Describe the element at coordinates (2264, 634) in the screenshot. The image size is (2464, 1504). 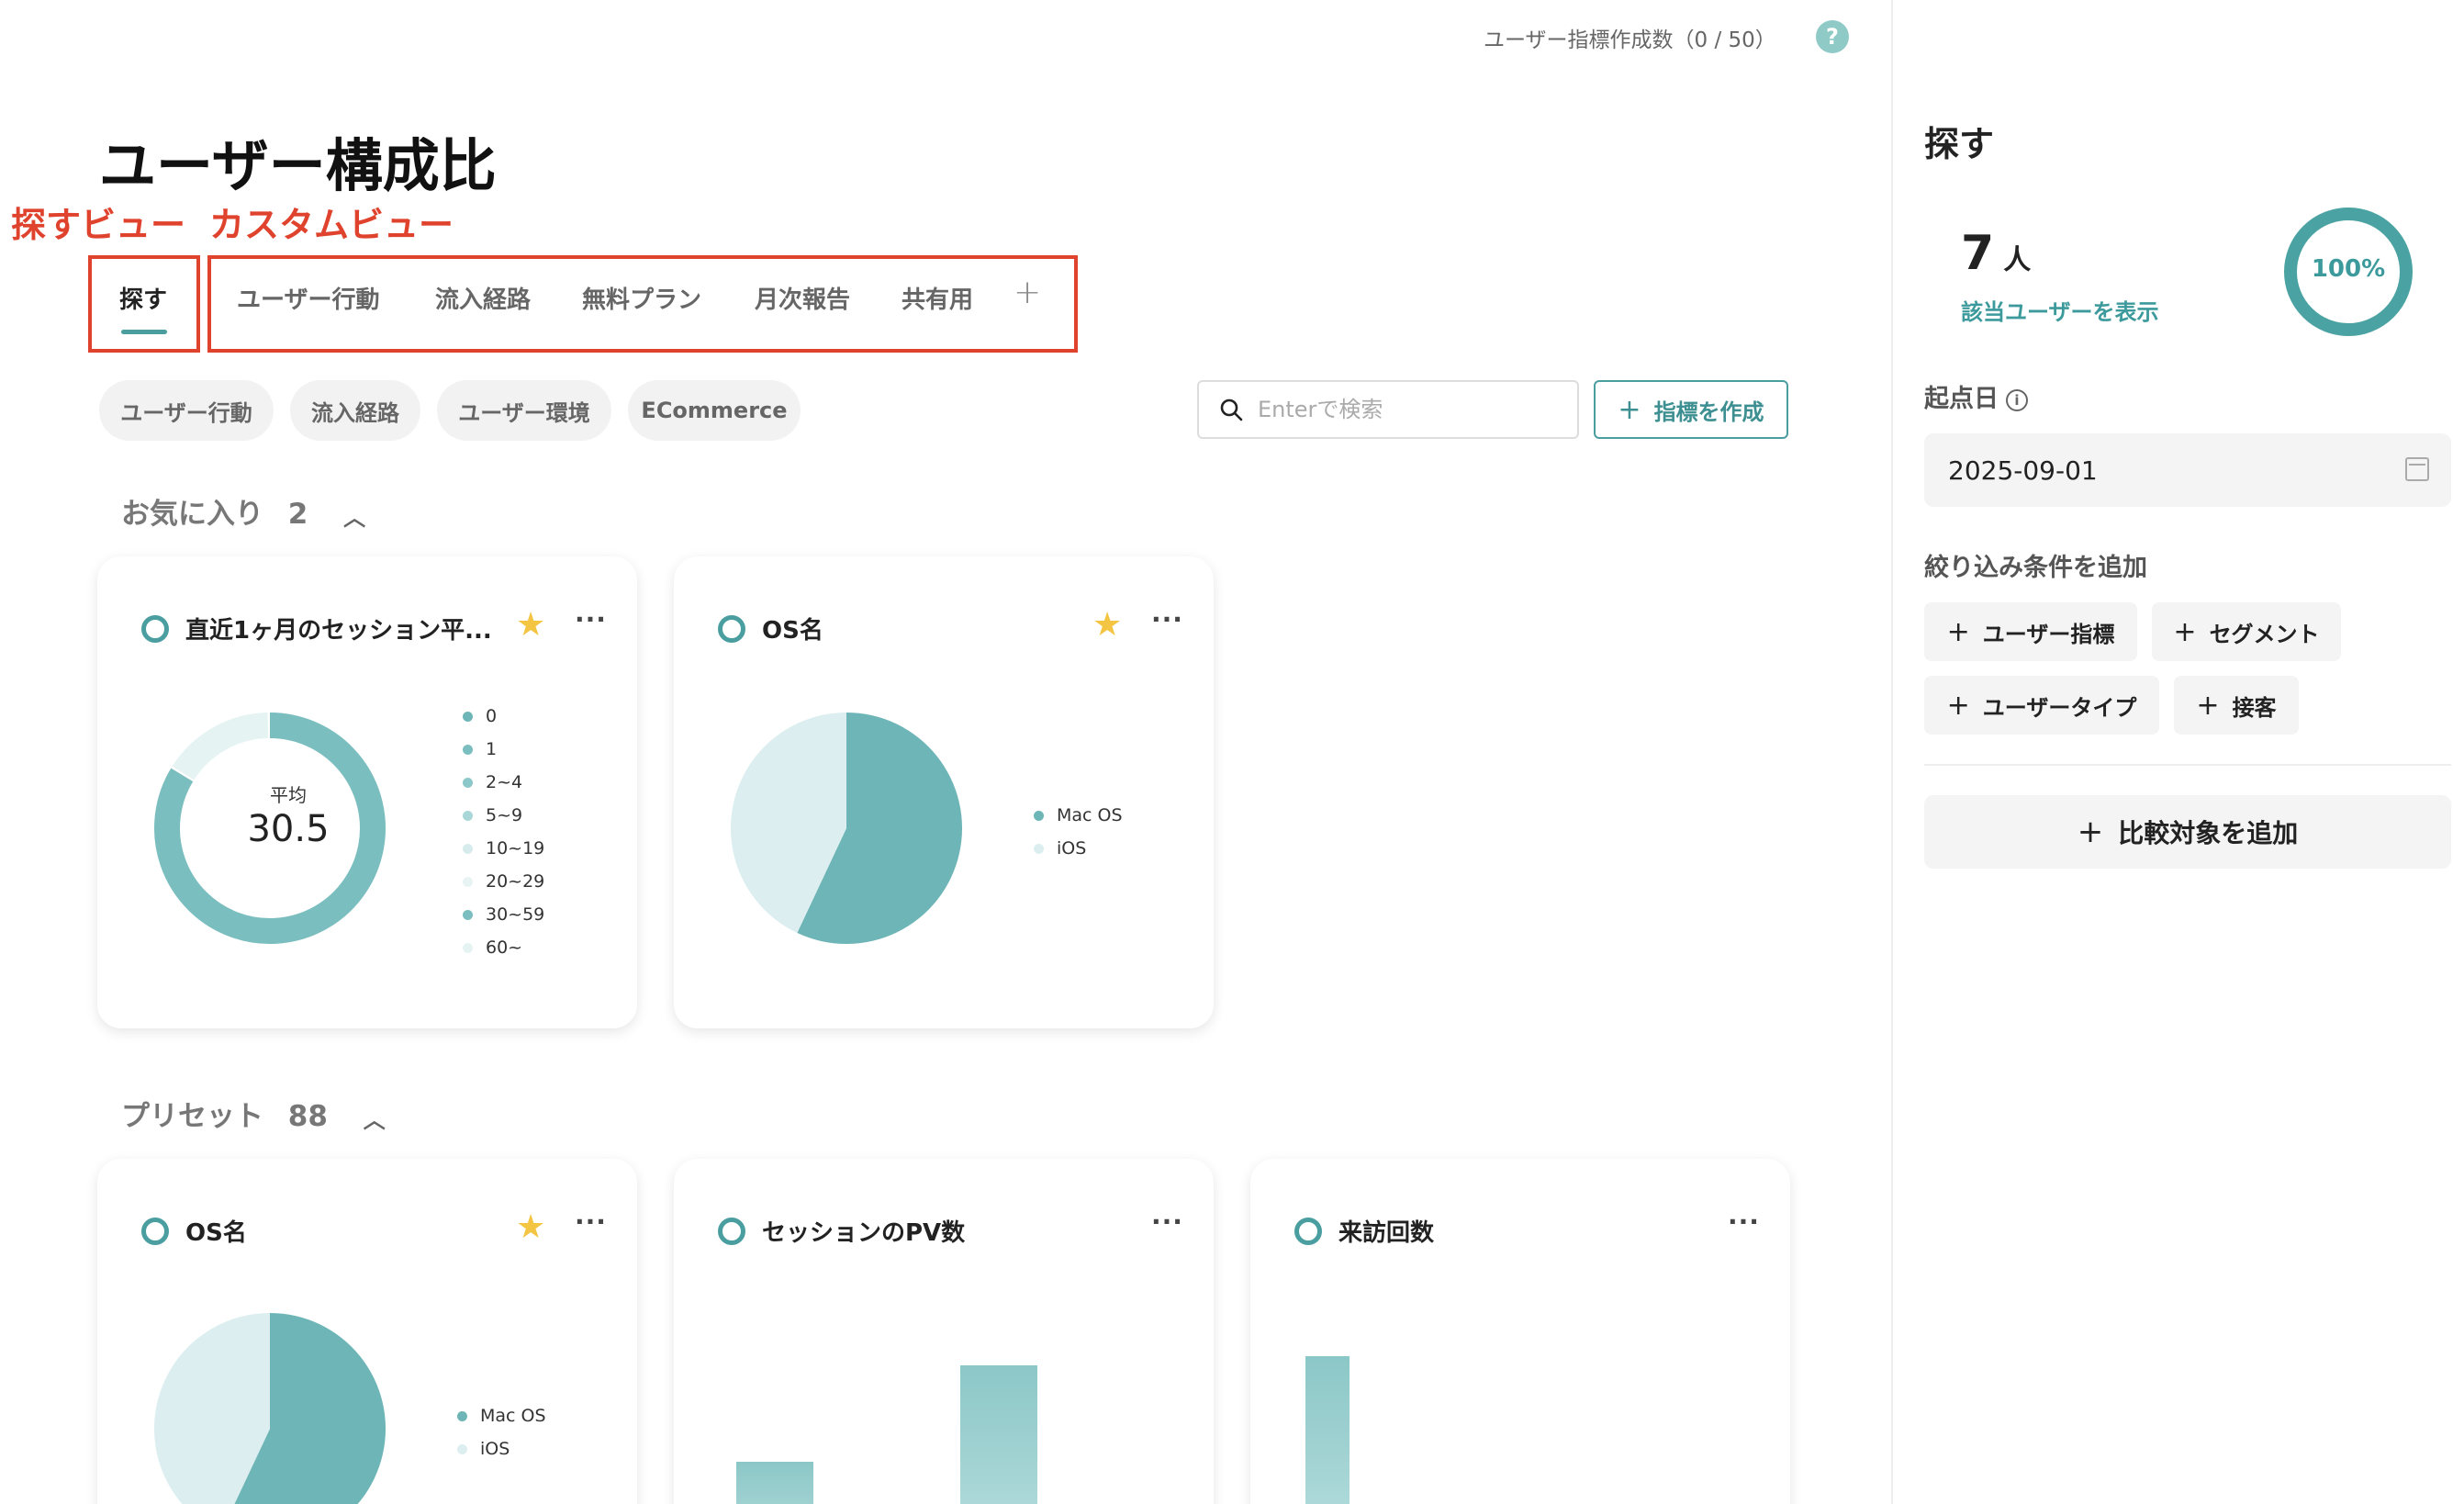
I see `filter-button-label: セグメント` at that location.